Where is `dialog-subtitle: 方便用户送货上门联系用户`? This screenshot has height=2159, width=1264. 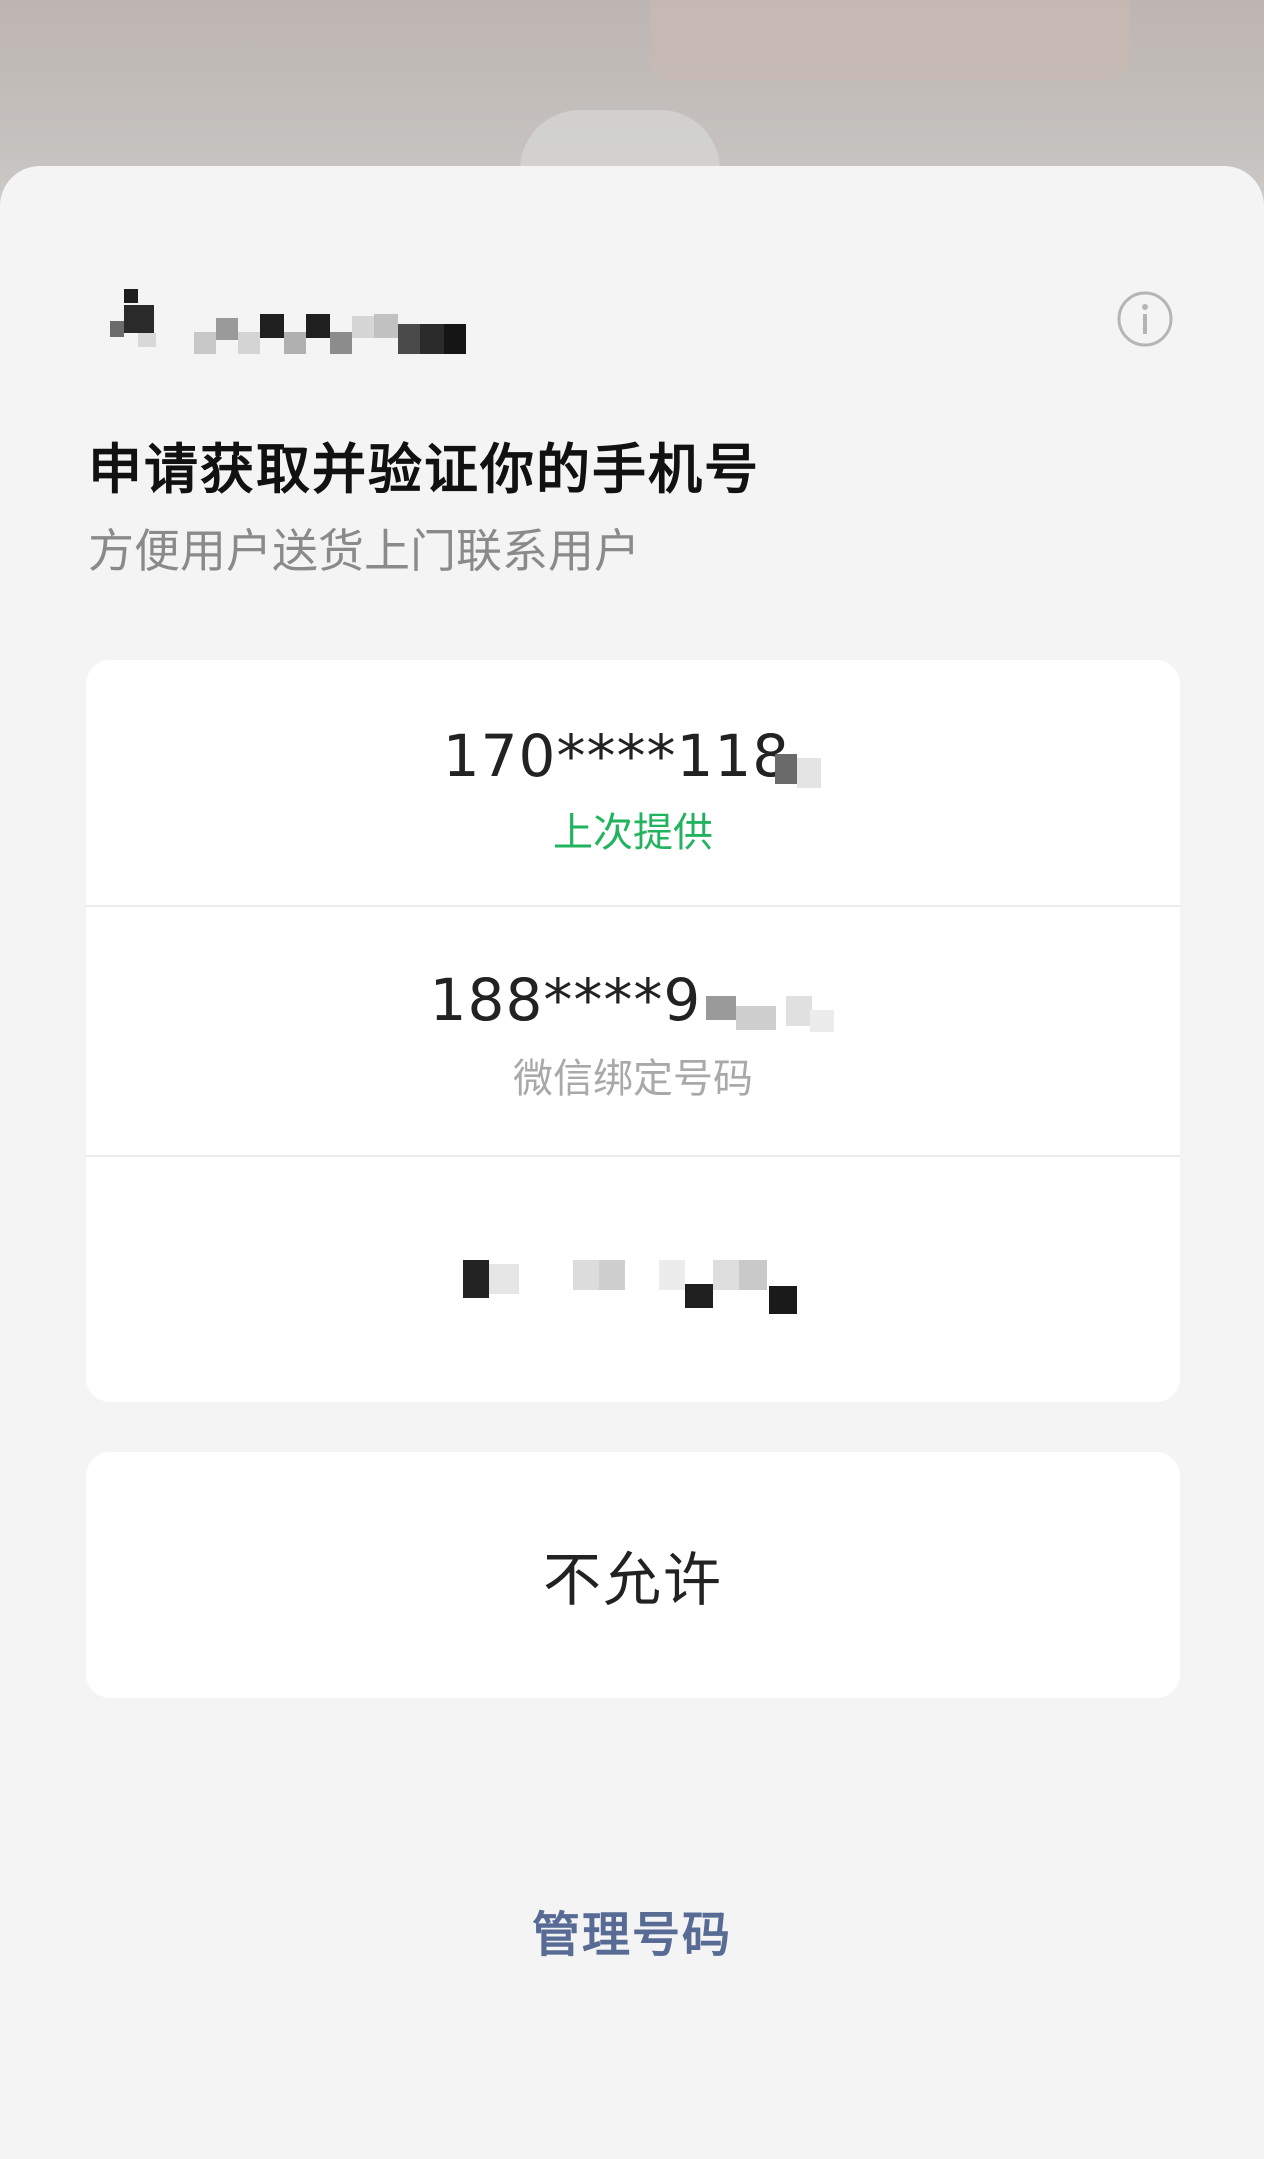 dialog-subtitle: 方便用户送货上门联系用户 is located at coordinates (364, 551).